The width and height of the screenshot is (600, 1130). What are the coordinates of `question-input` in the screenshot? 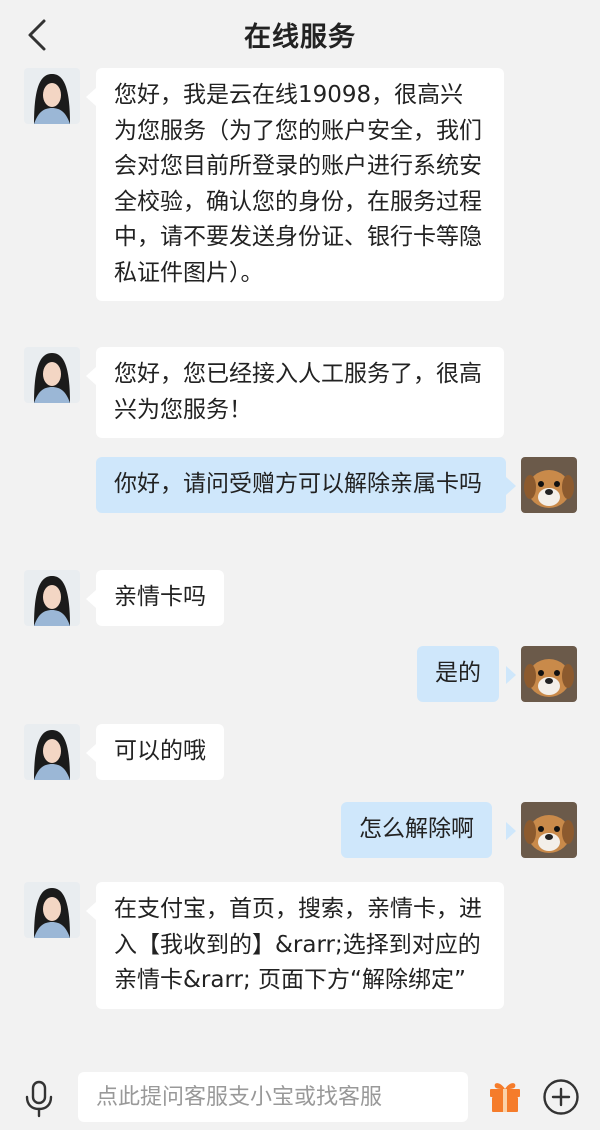 It's located at (273, 1097).